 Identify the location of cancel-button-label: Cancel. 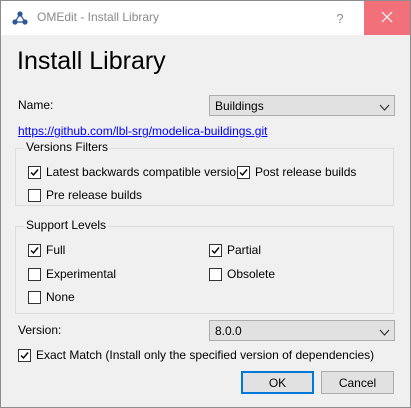
(357, 382).